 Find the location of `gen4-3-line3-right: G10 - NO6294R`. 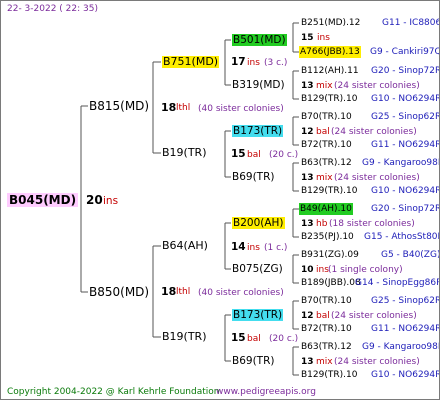

gen4-3-line3-right: G10 - NO6294R is located at coordinates (405, 191).